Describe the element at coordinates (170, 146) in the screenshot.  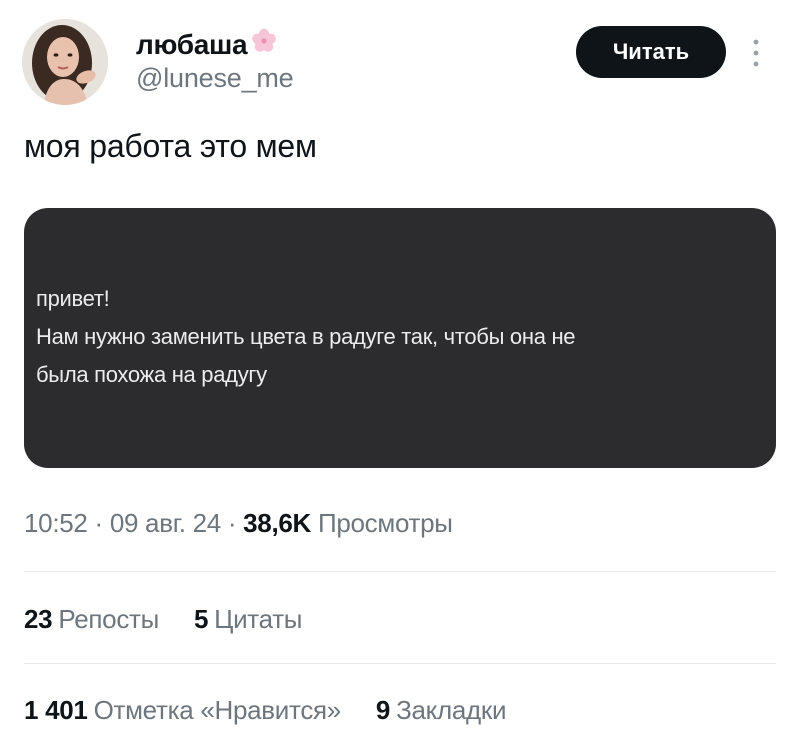
I see `tweet-text: моя работа это мем` at that location.